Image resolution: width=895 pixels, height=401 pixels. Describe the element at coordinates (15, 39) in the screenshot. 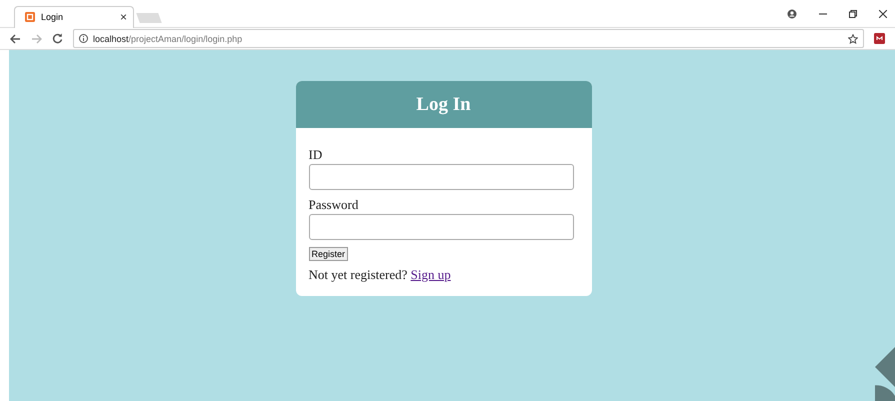

I see `back-icon` at that location.